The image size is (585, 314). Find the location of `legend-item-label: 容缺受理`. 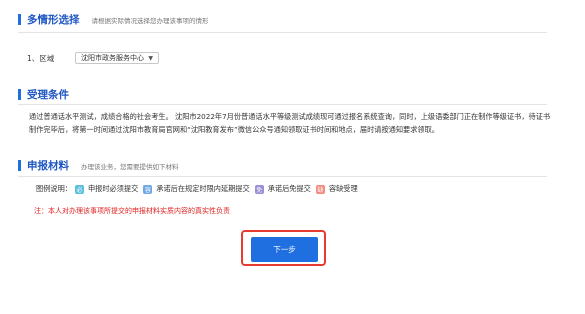

legend-item-label: 容缺受理 is located at coordinates (343, 188).